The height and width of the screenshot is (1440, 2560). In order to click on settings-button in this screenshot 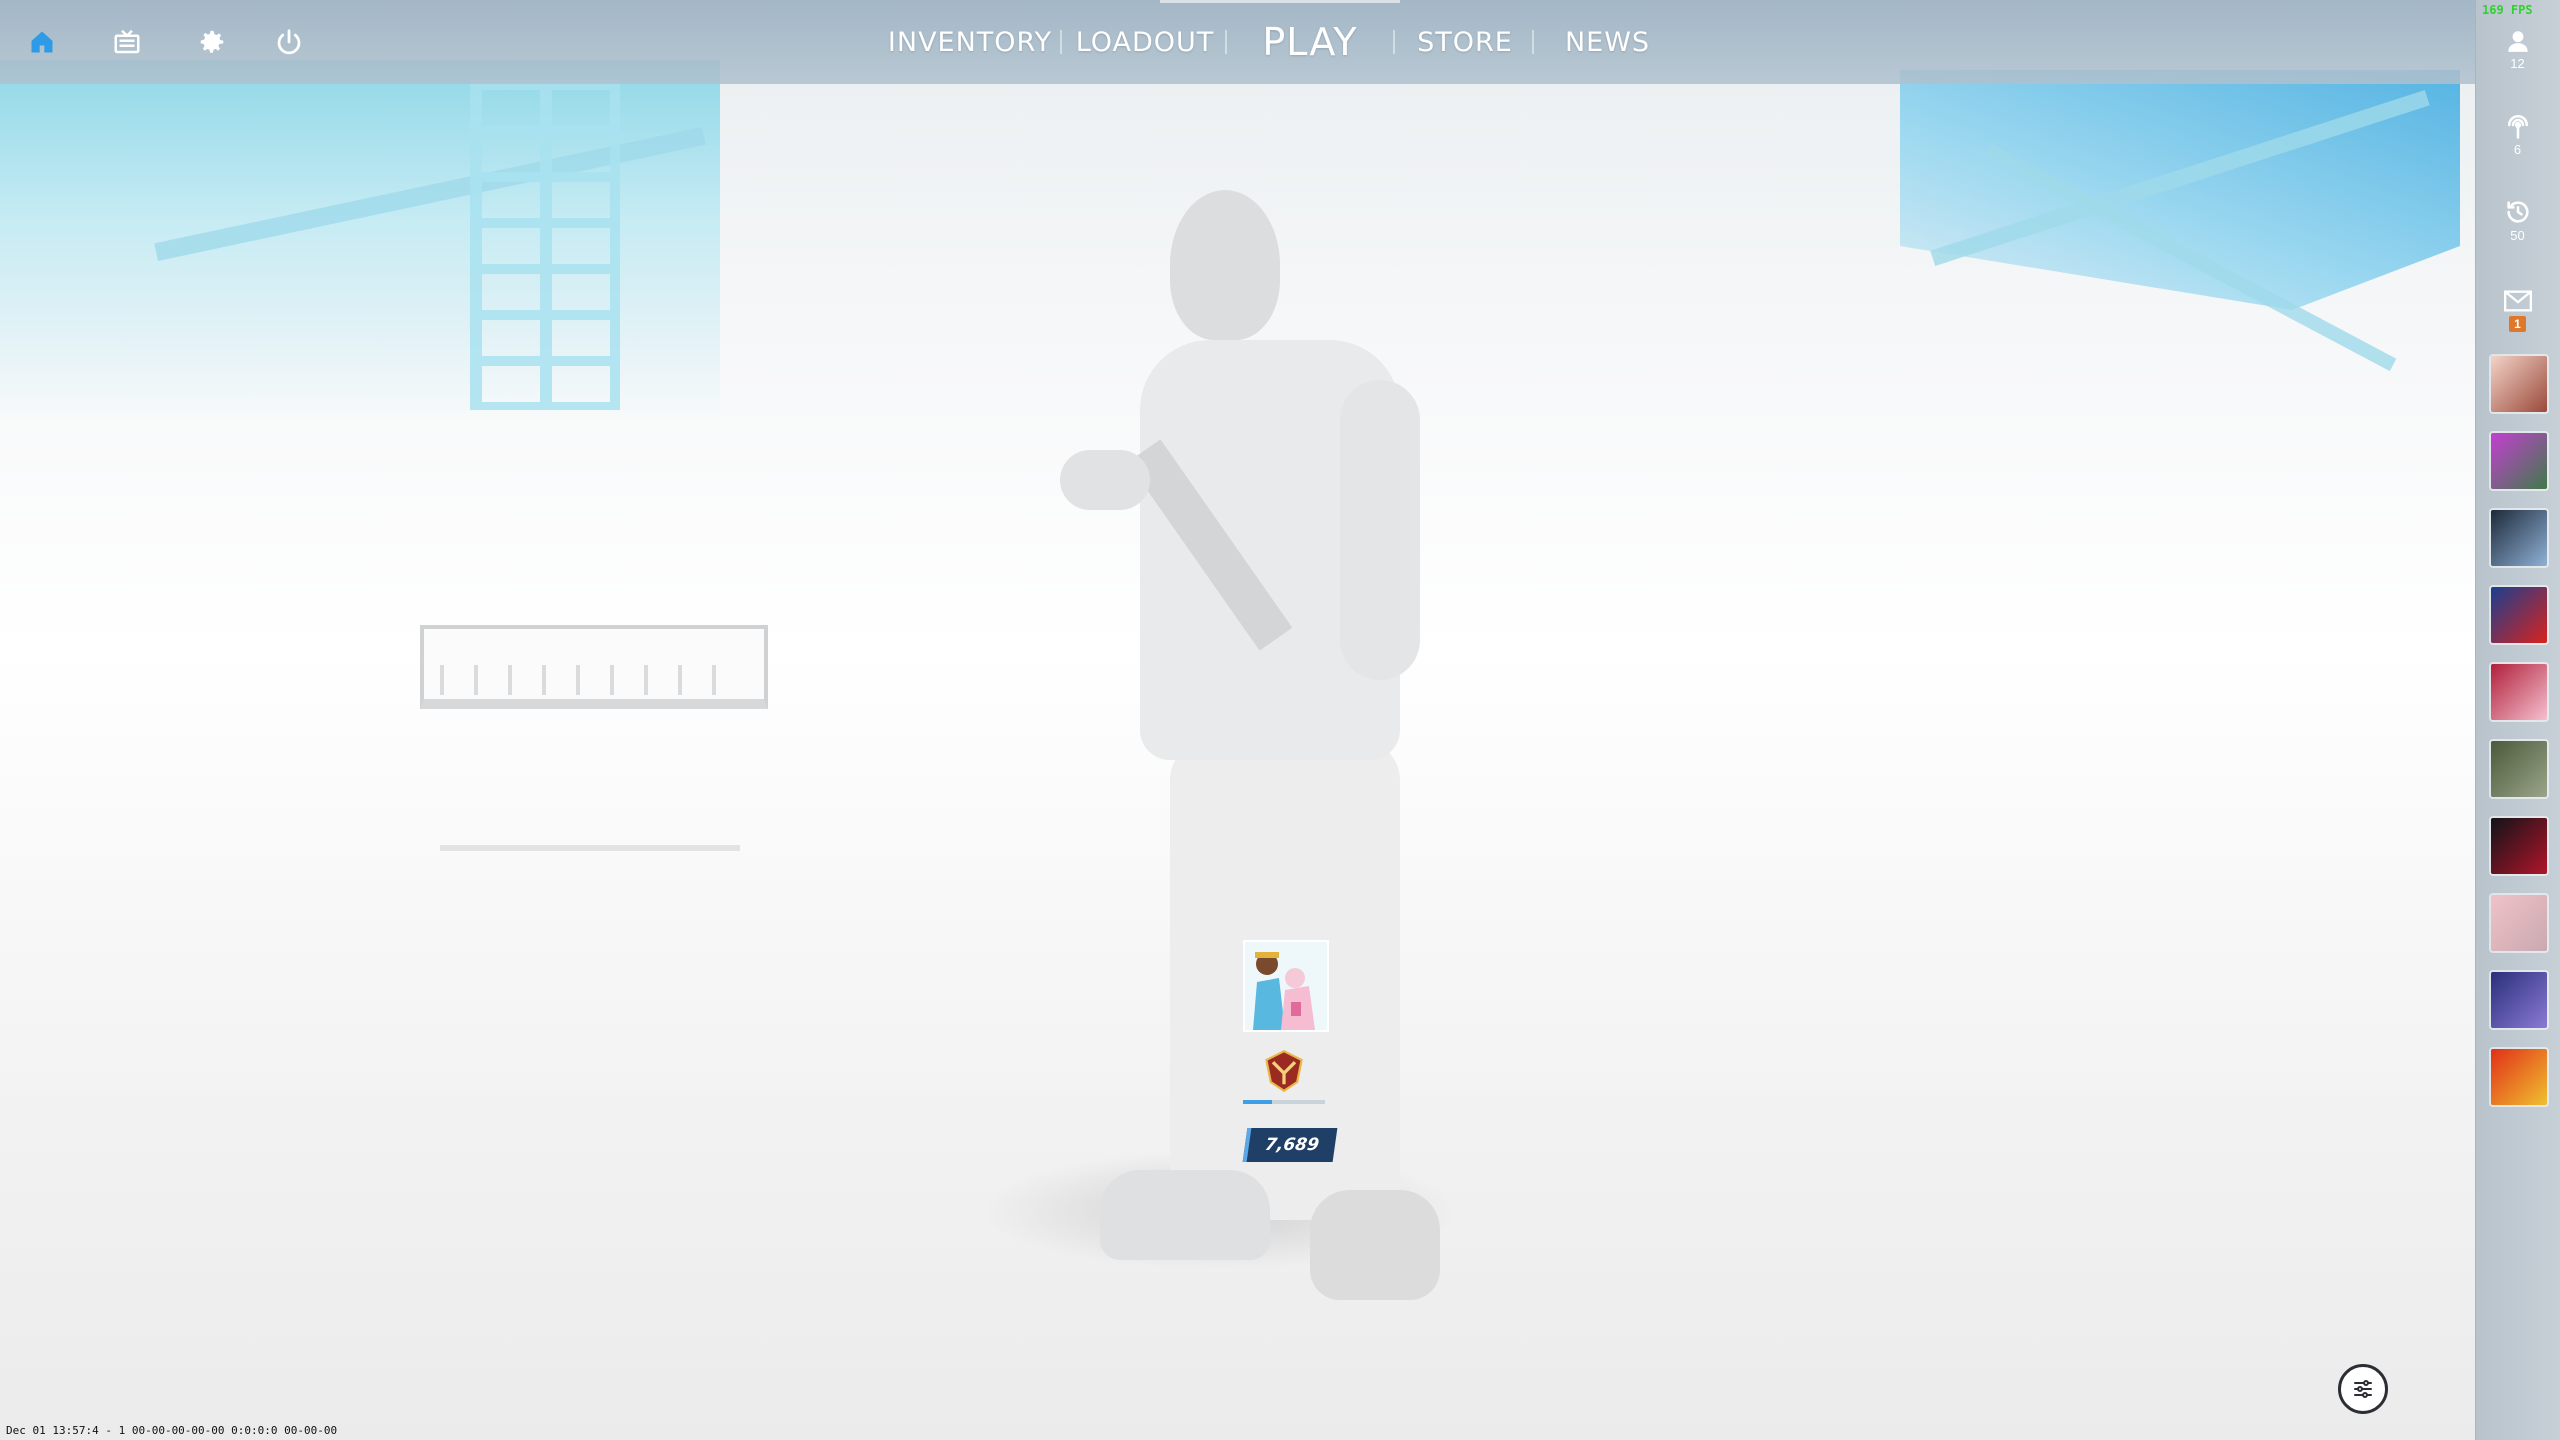, I will do `click(212, 42)`.